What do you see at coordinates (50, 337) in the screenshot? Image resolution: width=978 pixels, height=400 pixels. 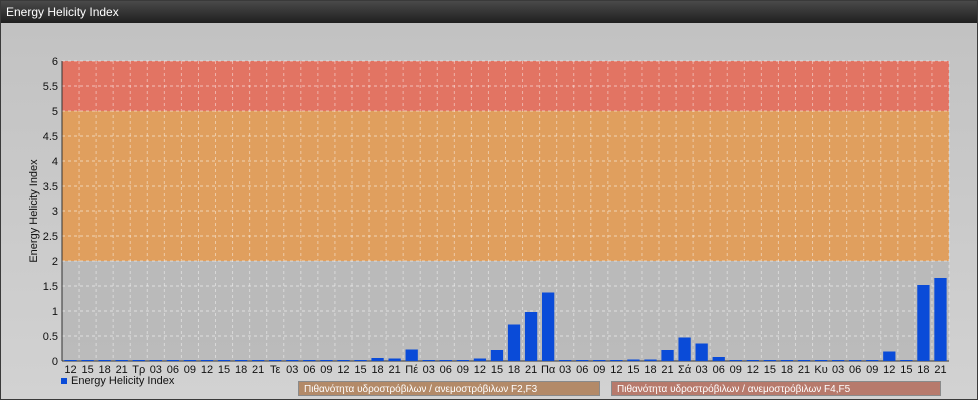 I see `y-tick-label: 0.5` at bounding box center [50, 337].